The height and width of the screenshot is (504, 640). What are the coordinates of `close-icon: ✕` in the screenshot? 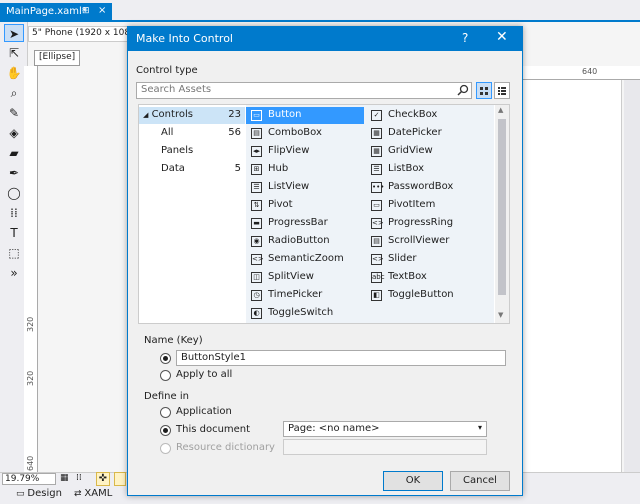 It's located at (502, 37).